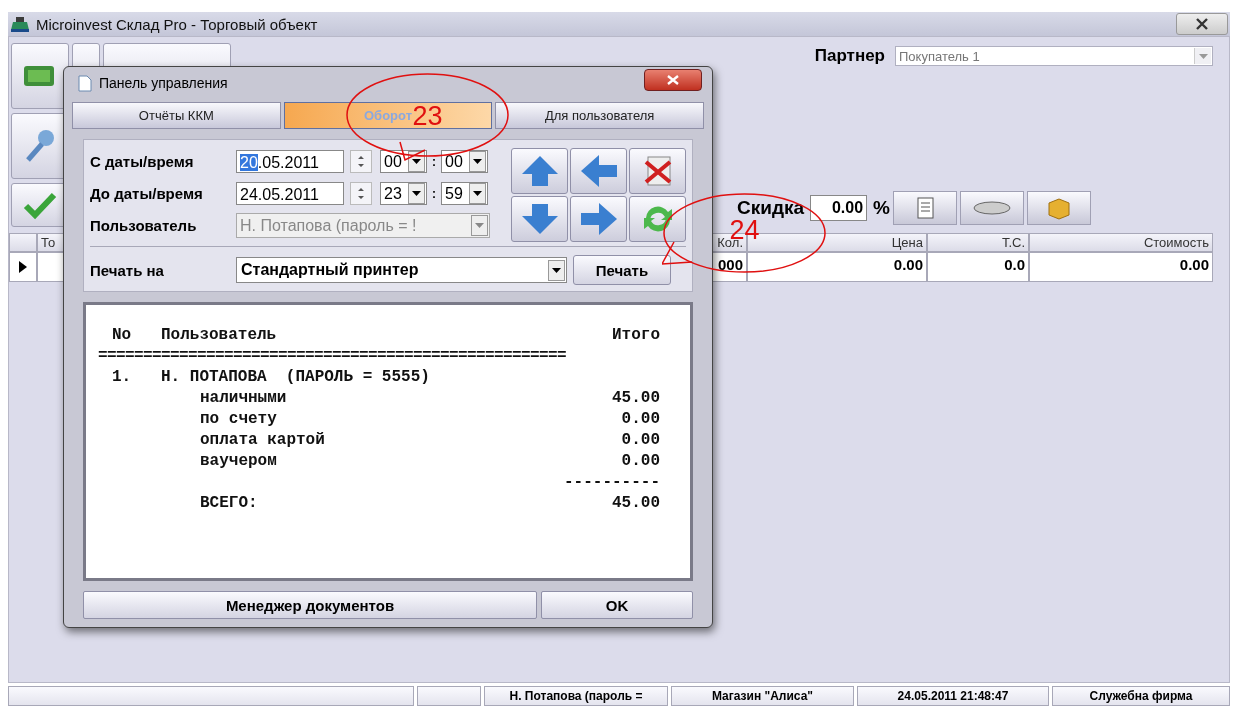  Describe the element at coordinates (729, 267) in the screenshot. I see `table-cell: 000` at that location.